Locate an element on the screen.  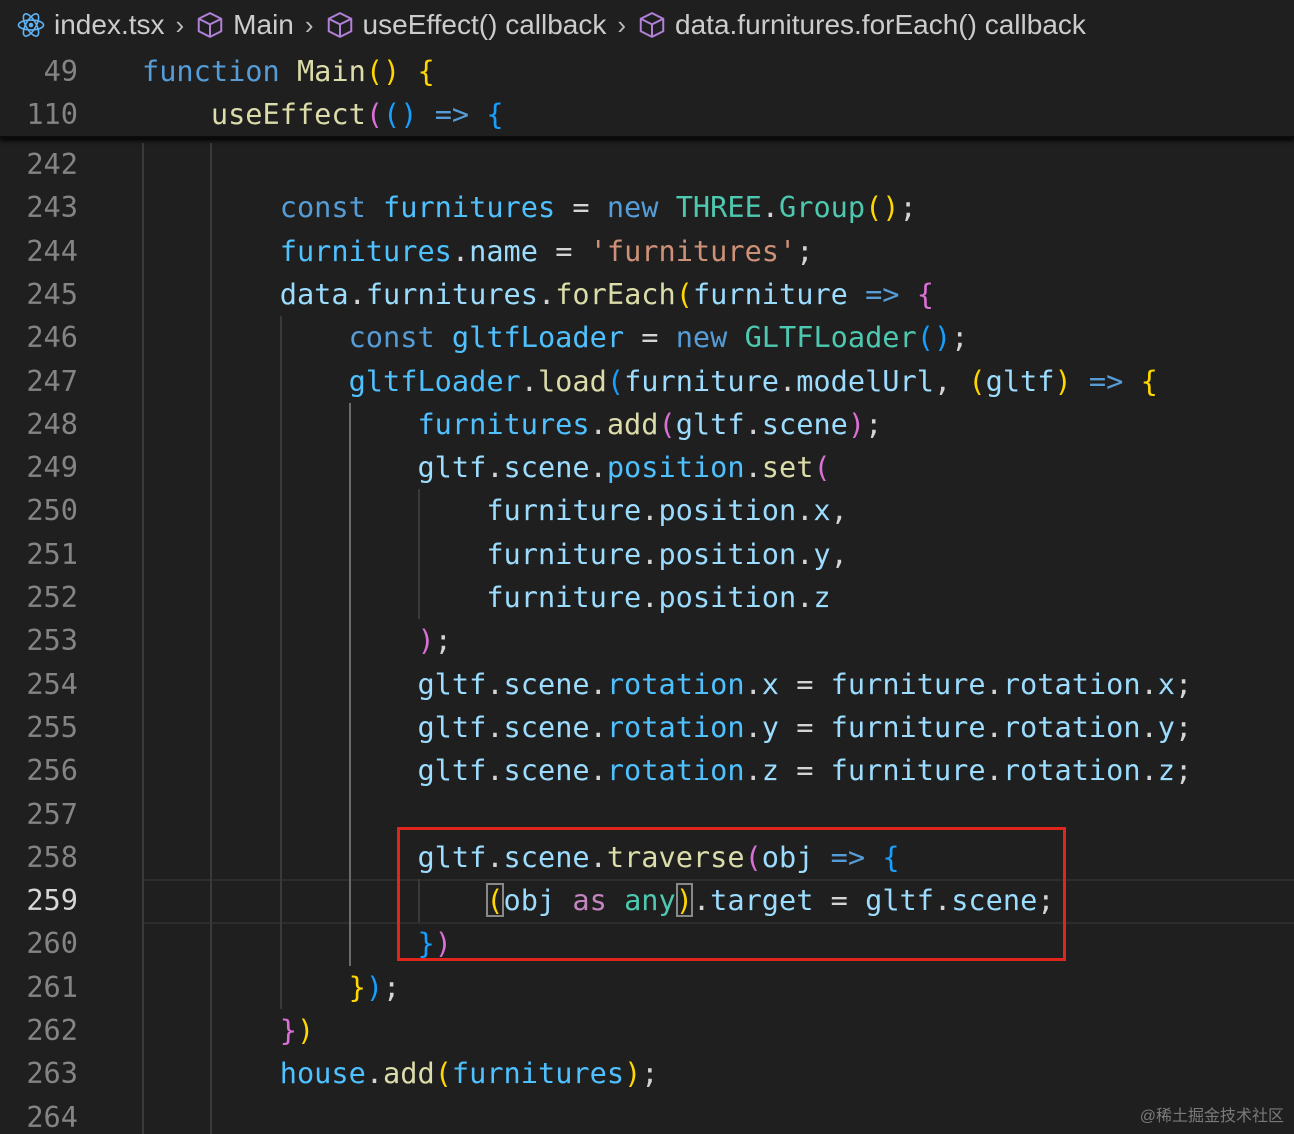
code-text: furnitures.add(gltf.scene); is located at coordinates (512, 424).